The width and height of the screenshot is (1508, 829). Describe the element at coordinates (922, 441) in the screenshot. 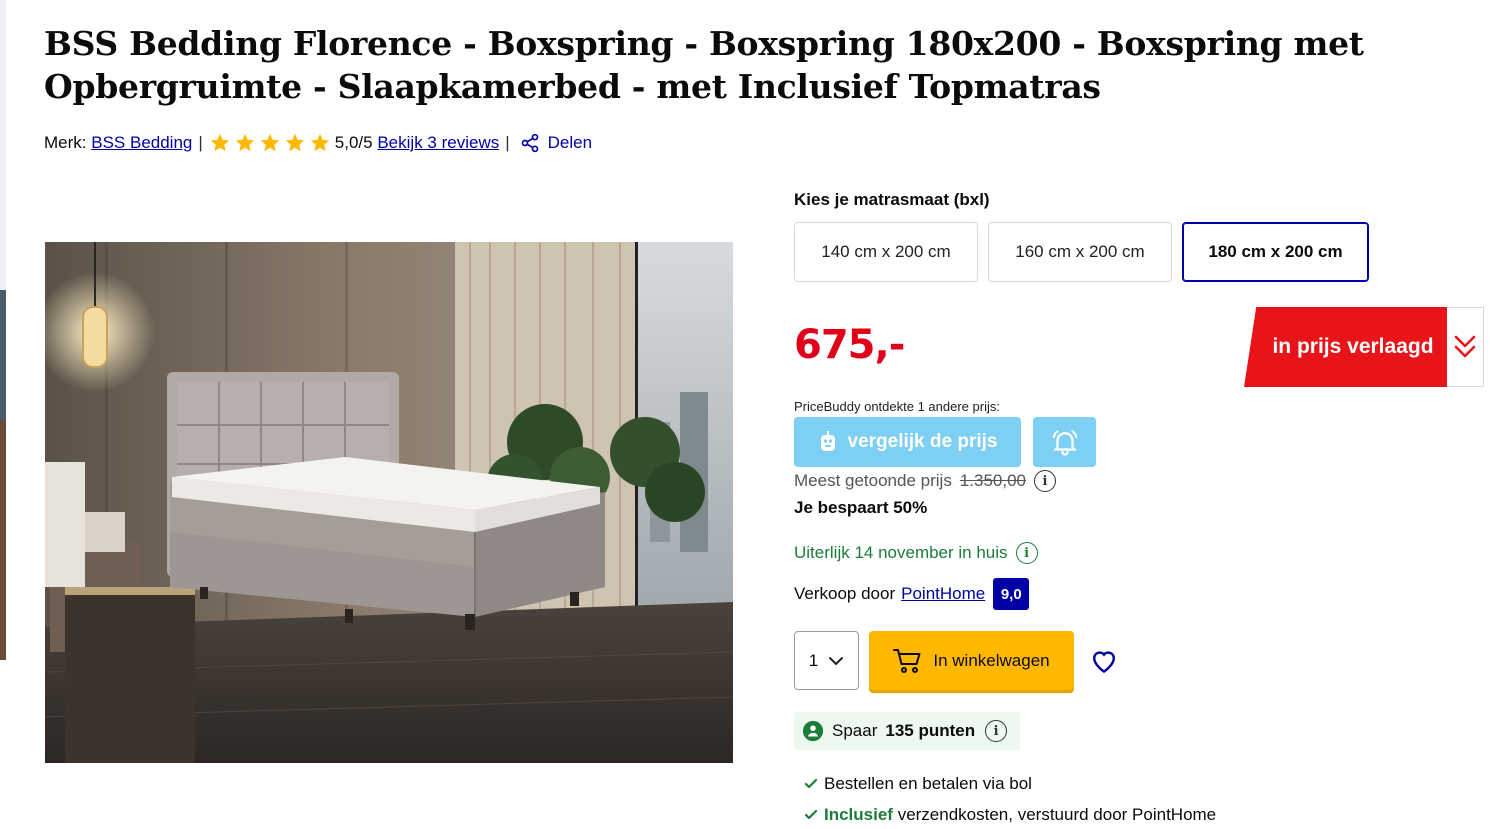

I see `compare-price-label: vergelijk de prijs` at that location.